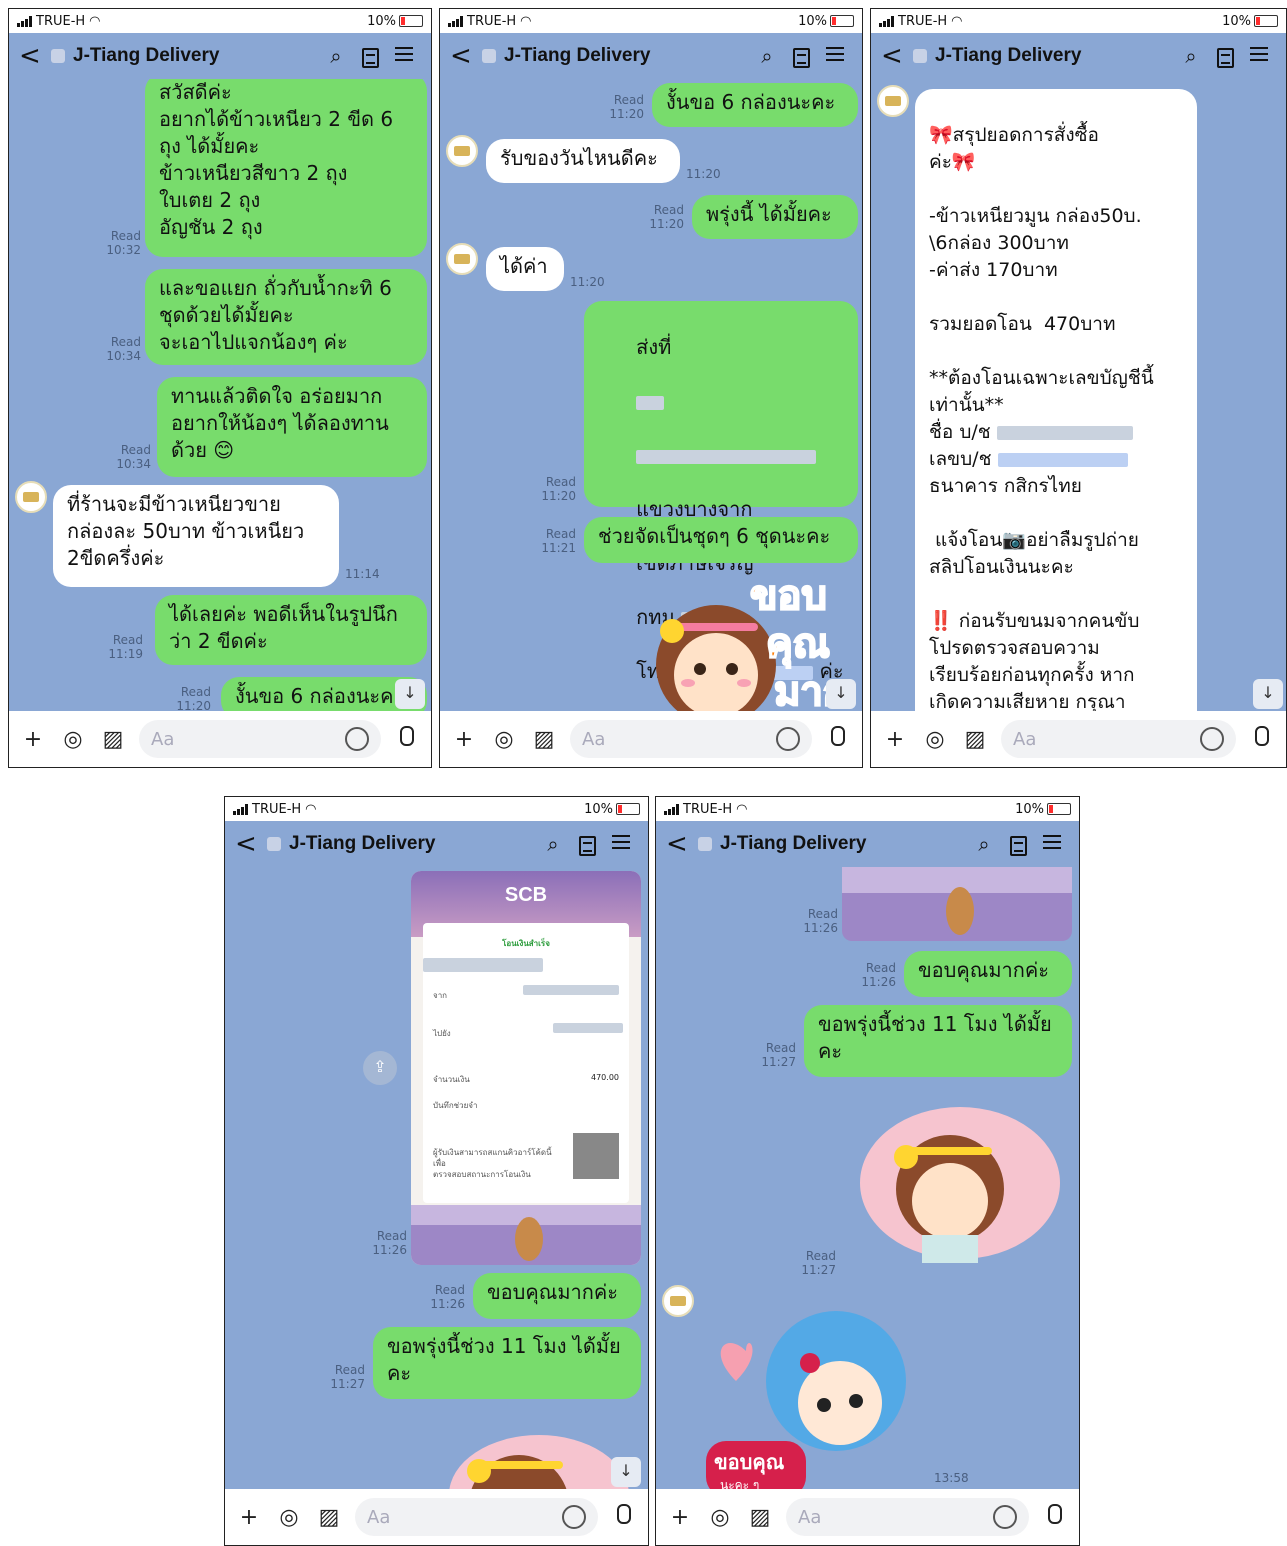  I want to click on lavender-field-image, so click(957, 904).